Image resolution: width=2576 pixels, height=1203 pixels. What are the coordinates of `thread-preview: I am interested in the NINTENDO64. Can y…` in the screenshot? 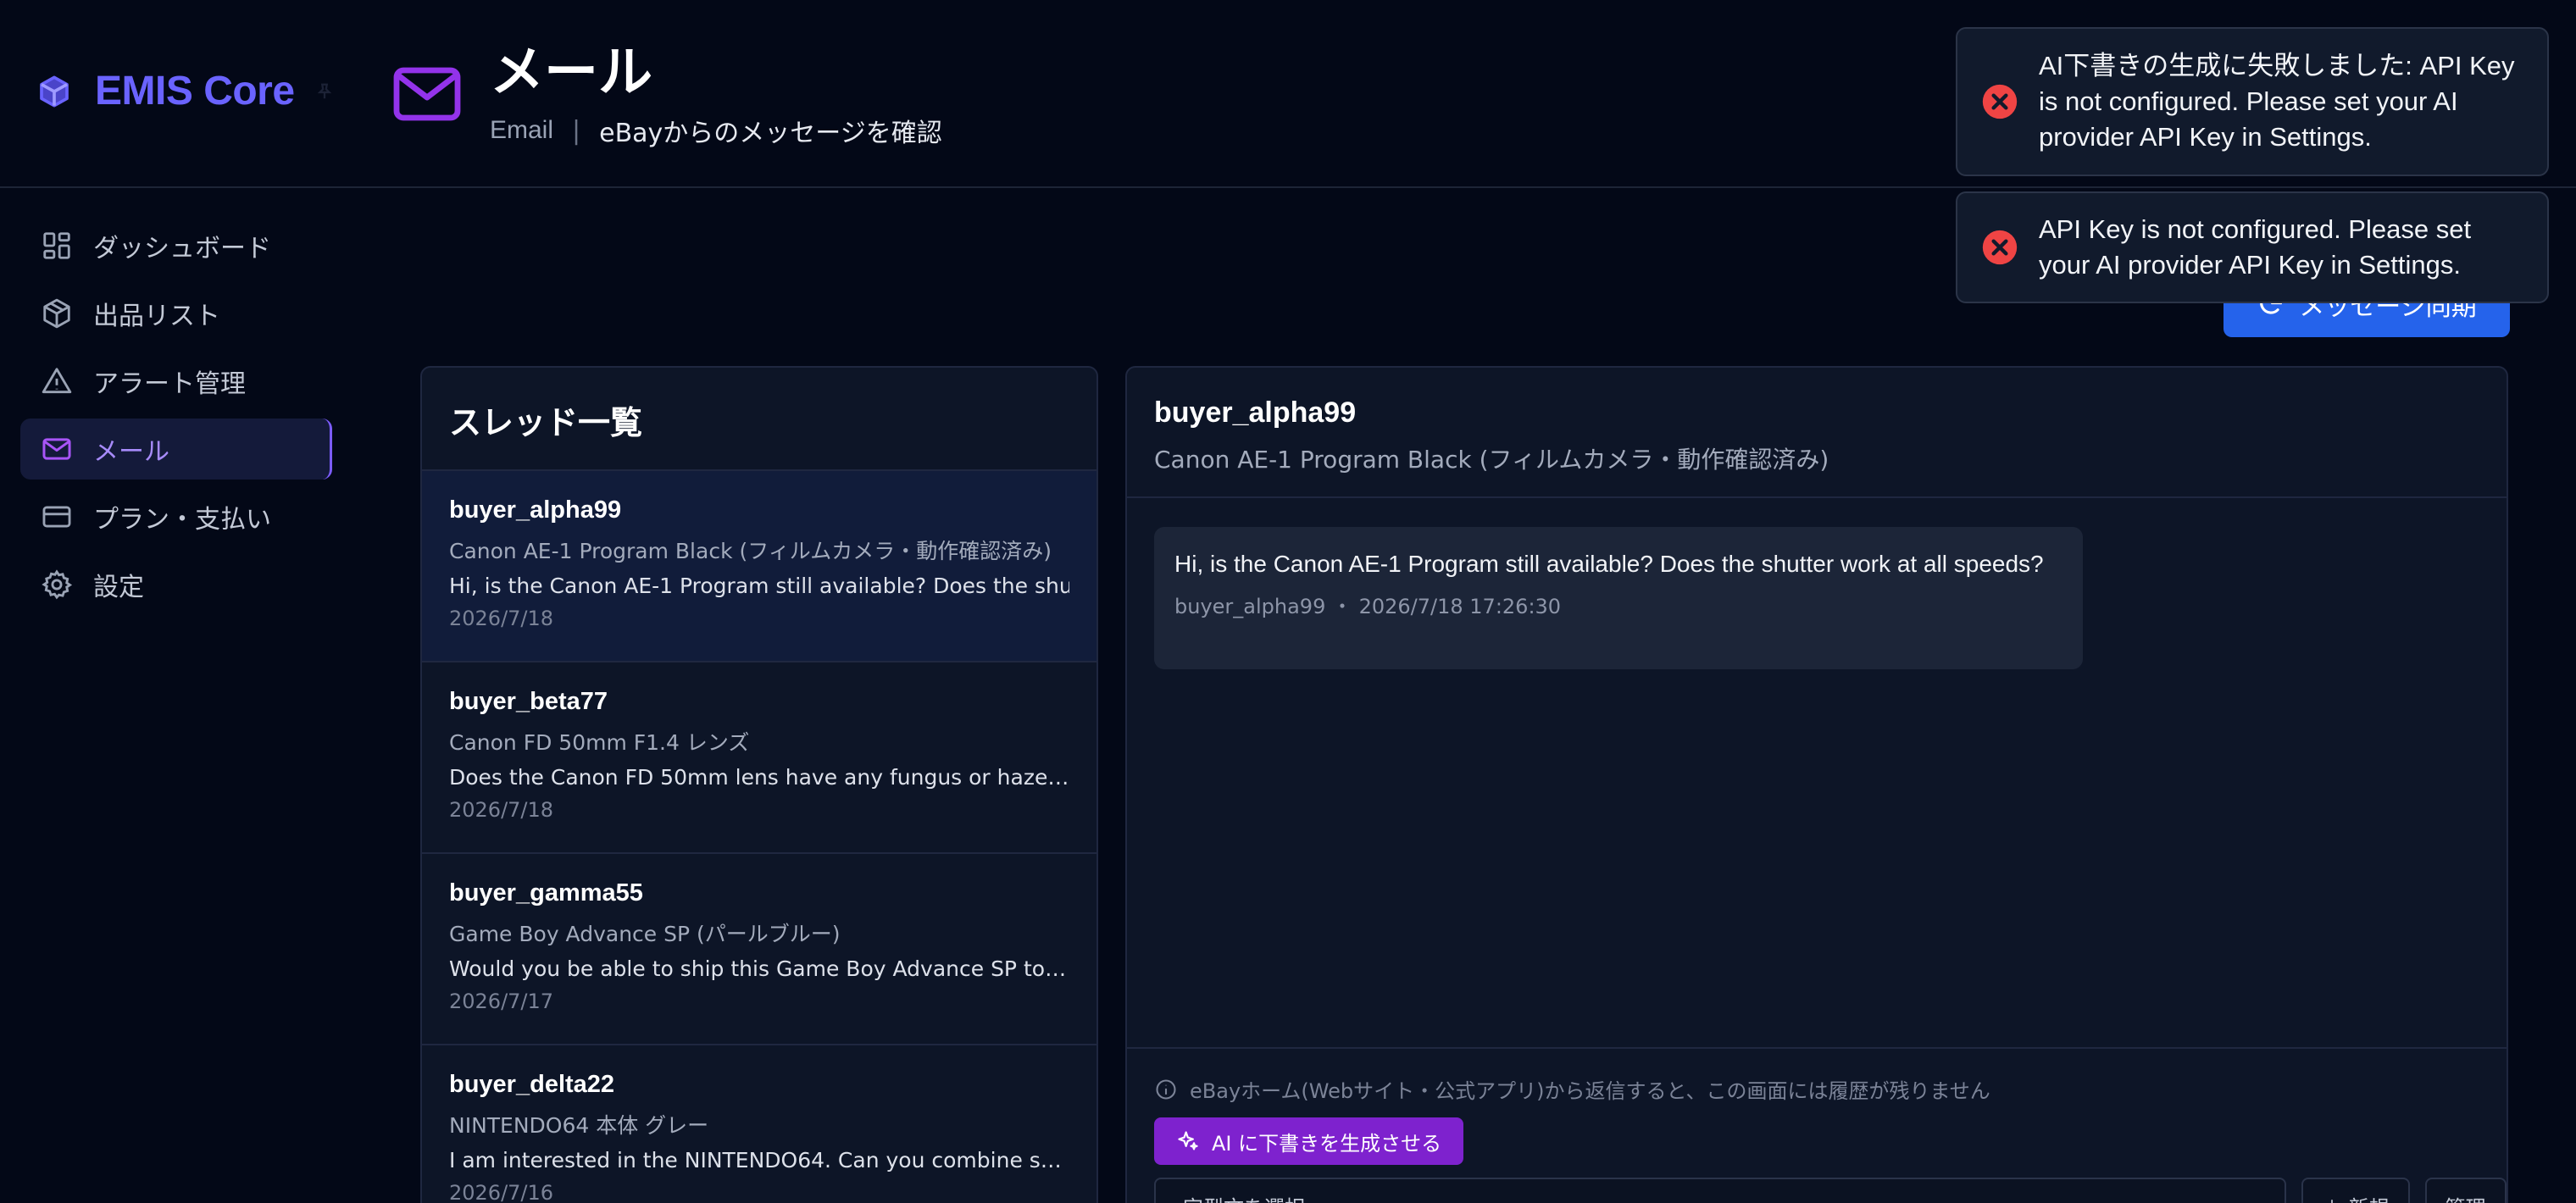 It's located at (759, 1160).